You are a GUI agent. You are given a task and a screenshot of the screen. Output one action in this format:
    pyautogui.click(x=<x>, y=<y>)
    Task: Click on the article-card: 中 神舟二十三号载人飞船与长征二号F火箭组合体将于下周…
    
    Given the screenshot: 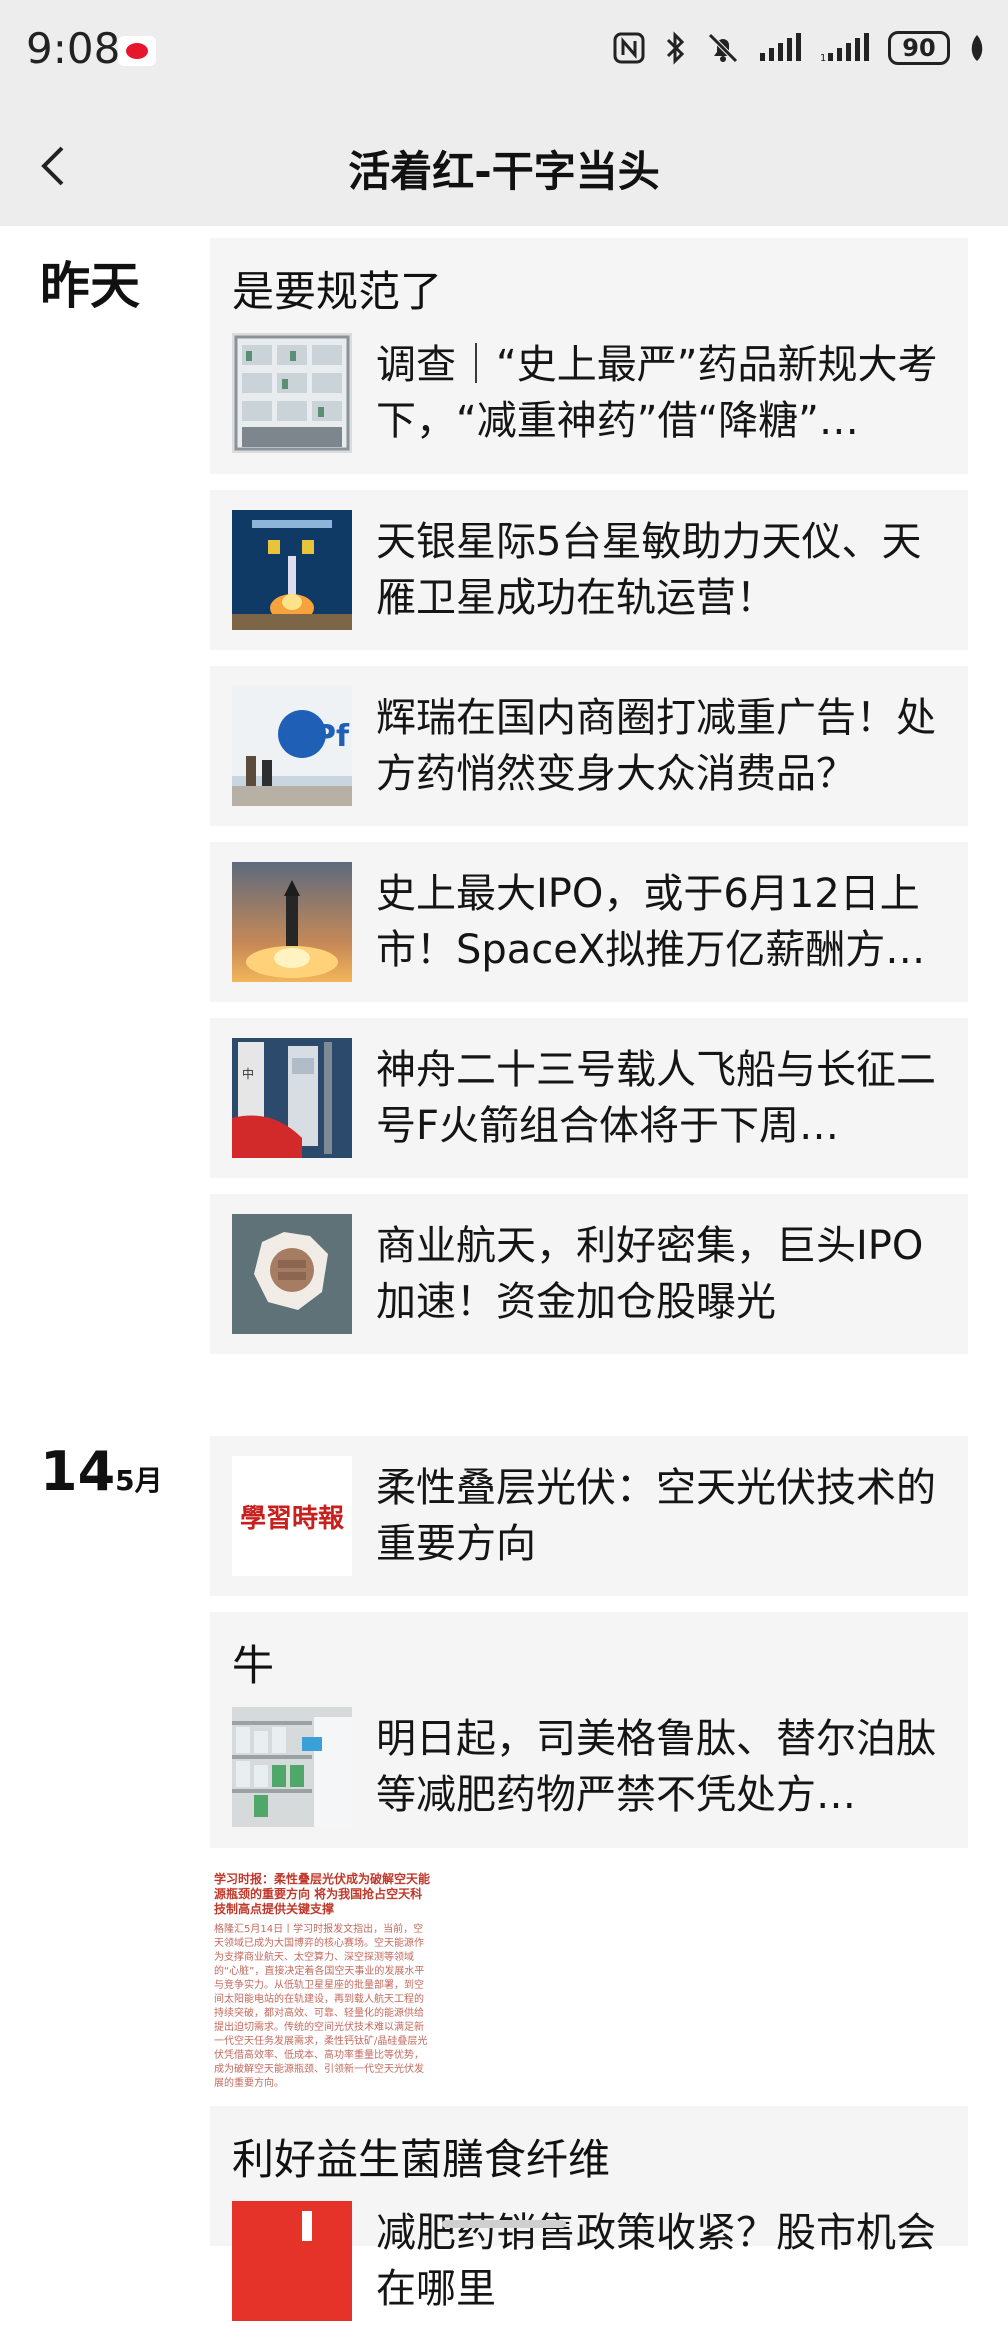 What is the action you would take?
    pyautogui.click(x=589, y=1098)
    